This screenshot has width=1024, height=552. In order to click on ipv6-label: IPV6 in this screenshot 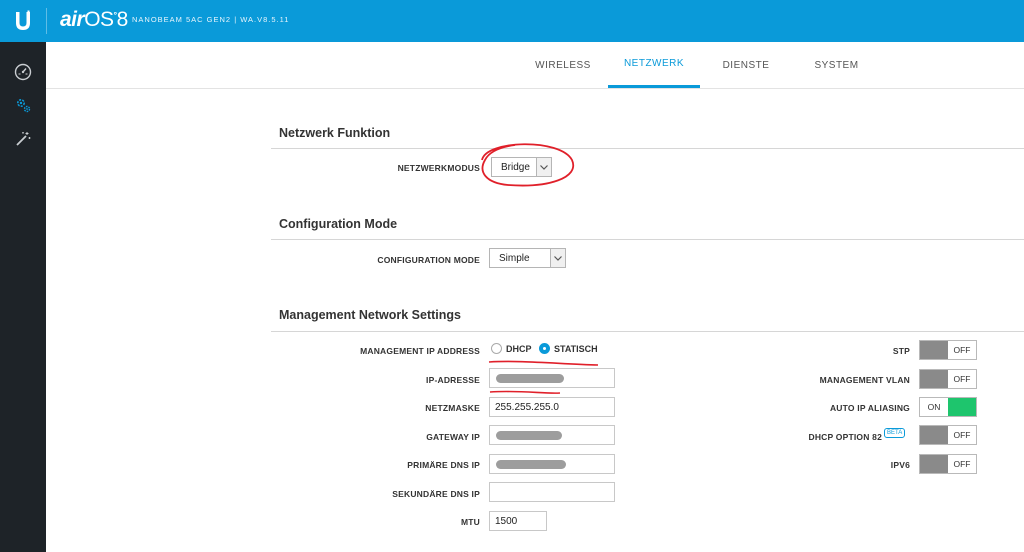, I will do `click(900, 465)`.